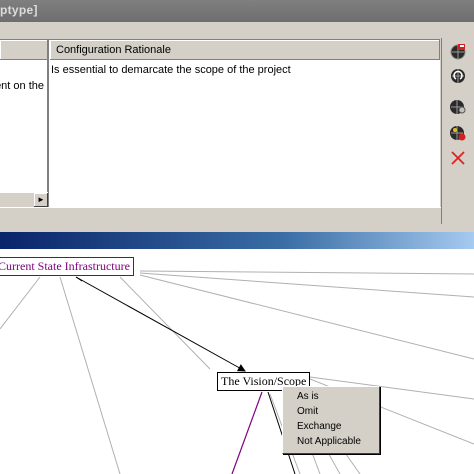 This screenshot has width=474, height=474. I want to click on globe-add-icon, so click(458, 133).